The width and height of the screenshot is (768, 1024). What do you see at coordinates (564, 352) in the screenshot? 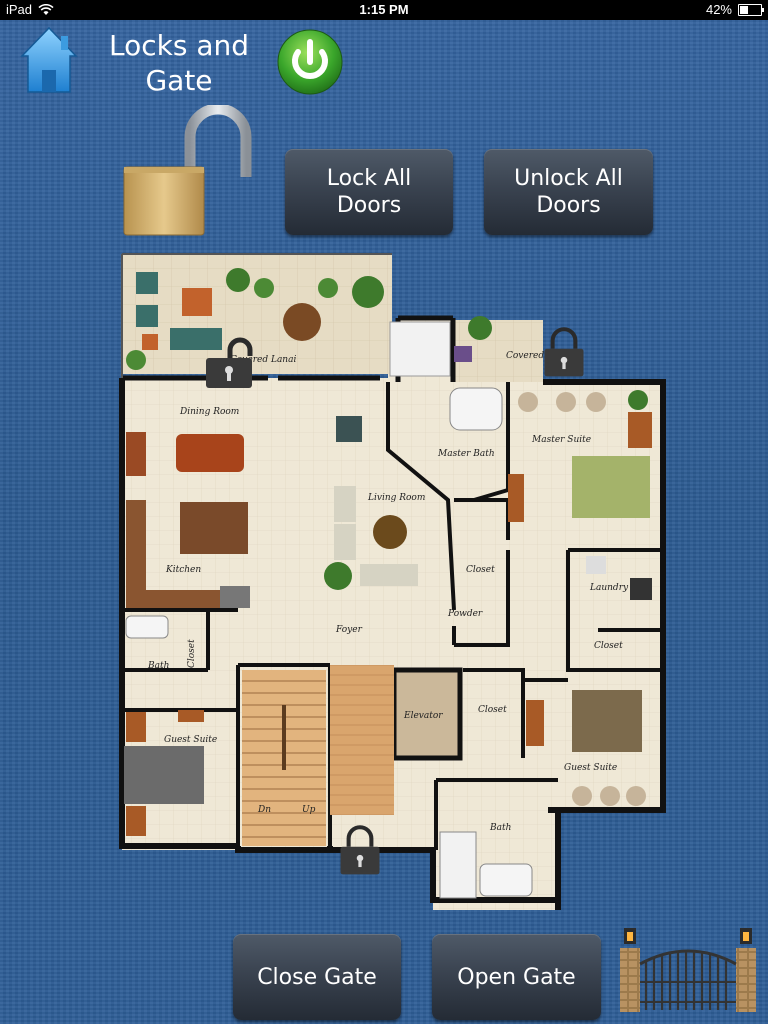
I see `lanai-east-lock-icon` at bounding box center [564, 352].